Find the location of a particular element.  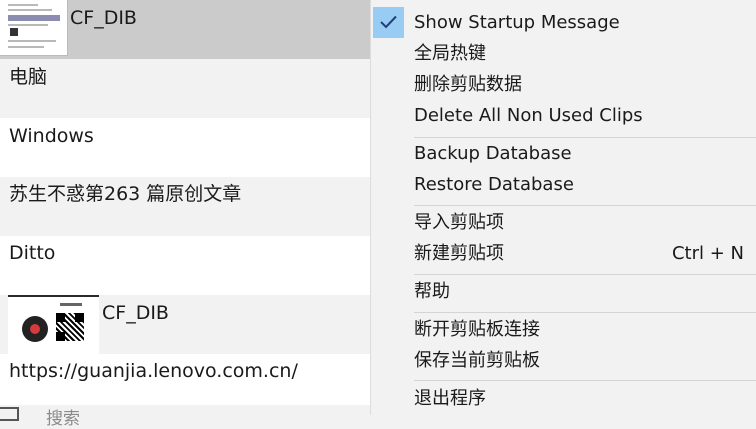

menu-item-save-current-clipboard: 保存当前剪贴板 is located at coordinates (563, 361).